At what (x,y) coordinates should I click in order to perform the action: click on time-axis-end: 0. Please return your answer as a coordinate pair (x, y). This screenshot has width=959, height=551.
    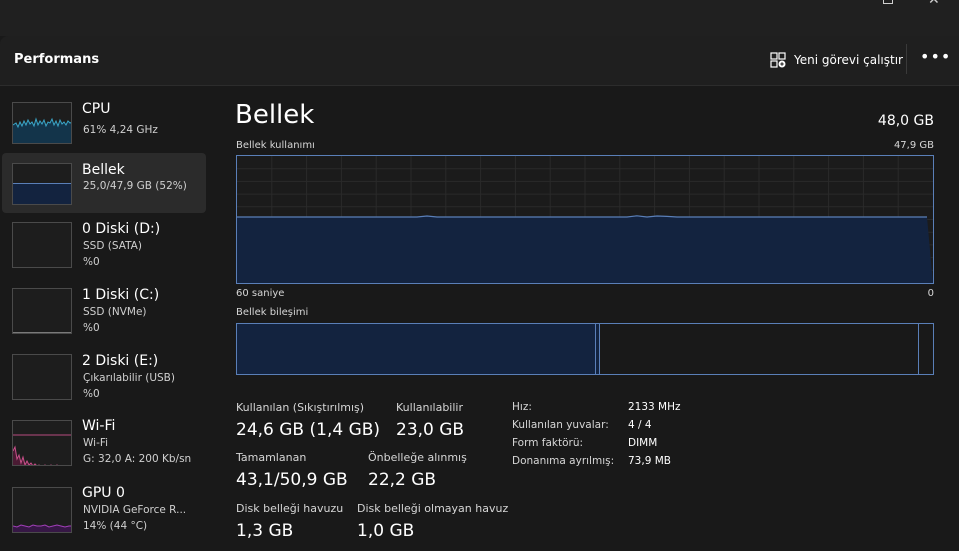
    Looking at the image, I should click on (930, 293).